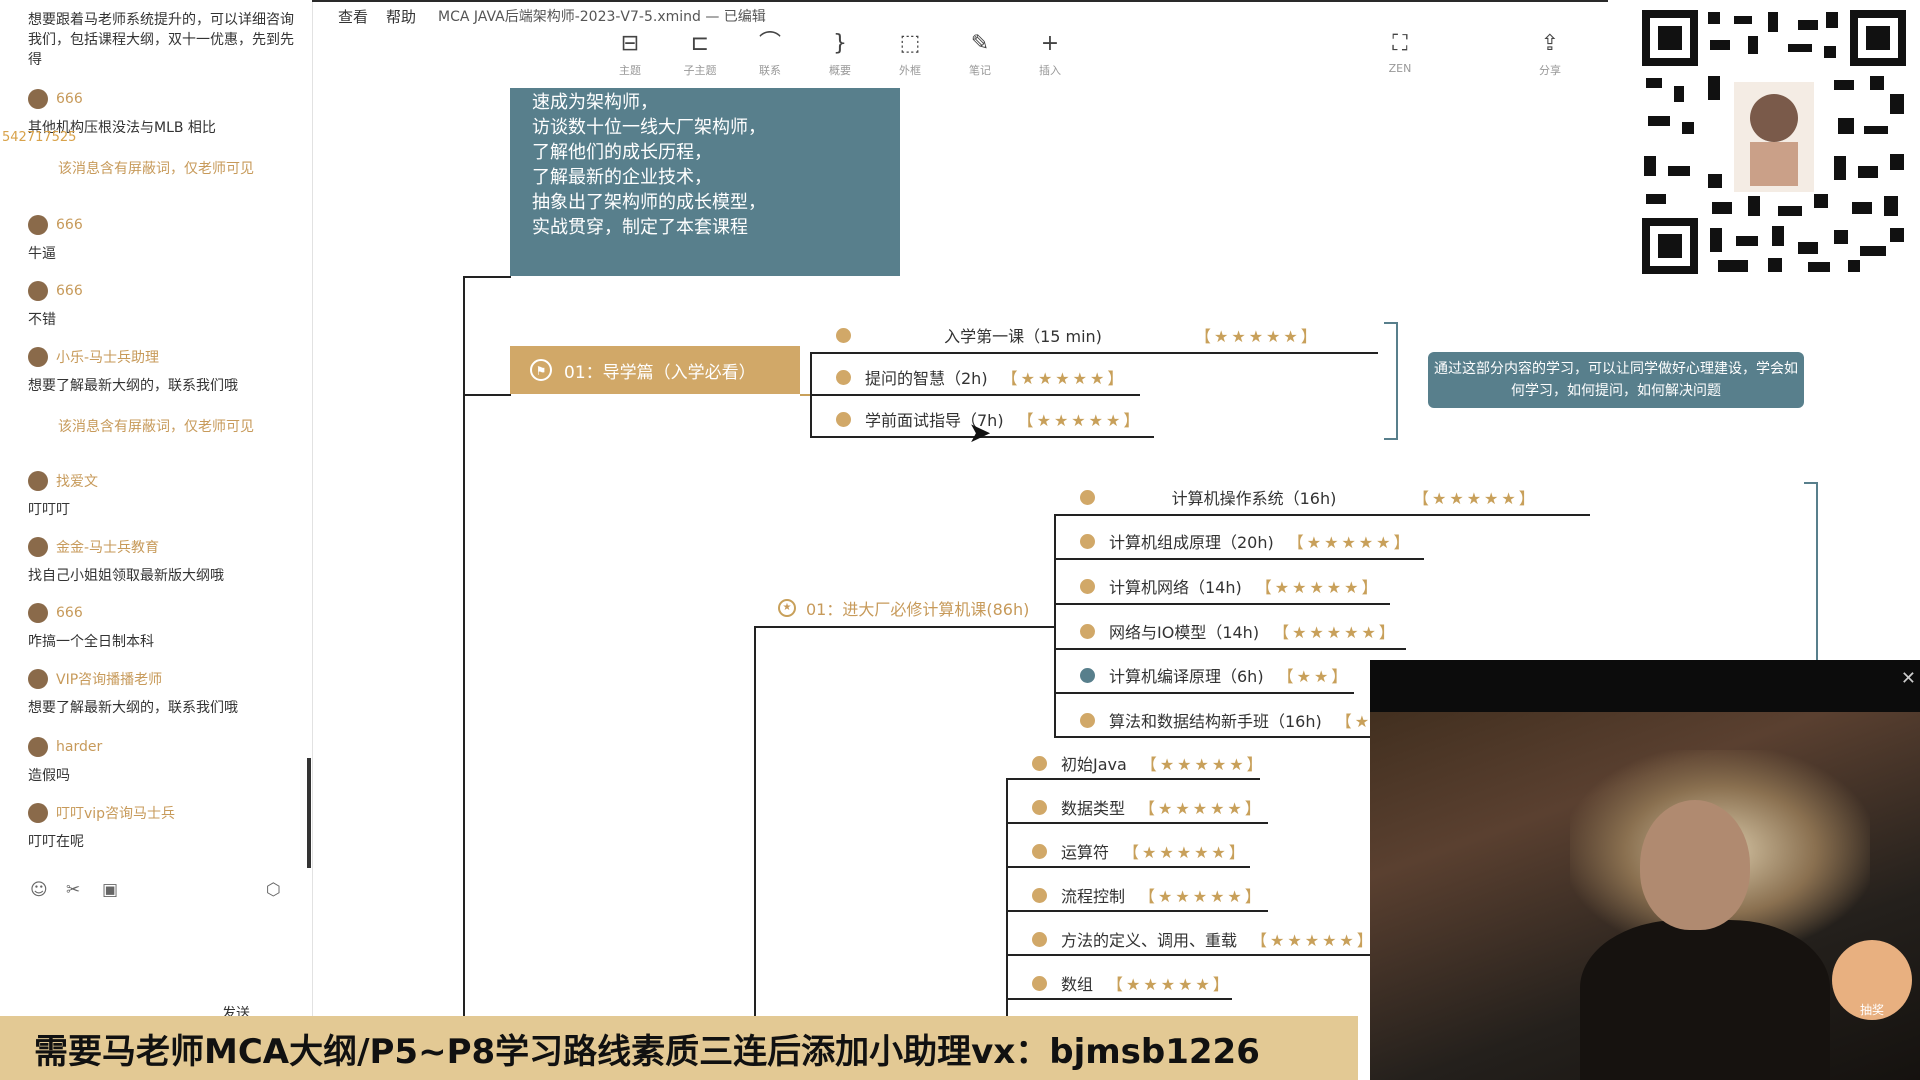 This screenshot has height=1080, width=1920. Describe the element at coordinates (1645, 686) in the screenshot. I see `webcam-titlebar` at that location.